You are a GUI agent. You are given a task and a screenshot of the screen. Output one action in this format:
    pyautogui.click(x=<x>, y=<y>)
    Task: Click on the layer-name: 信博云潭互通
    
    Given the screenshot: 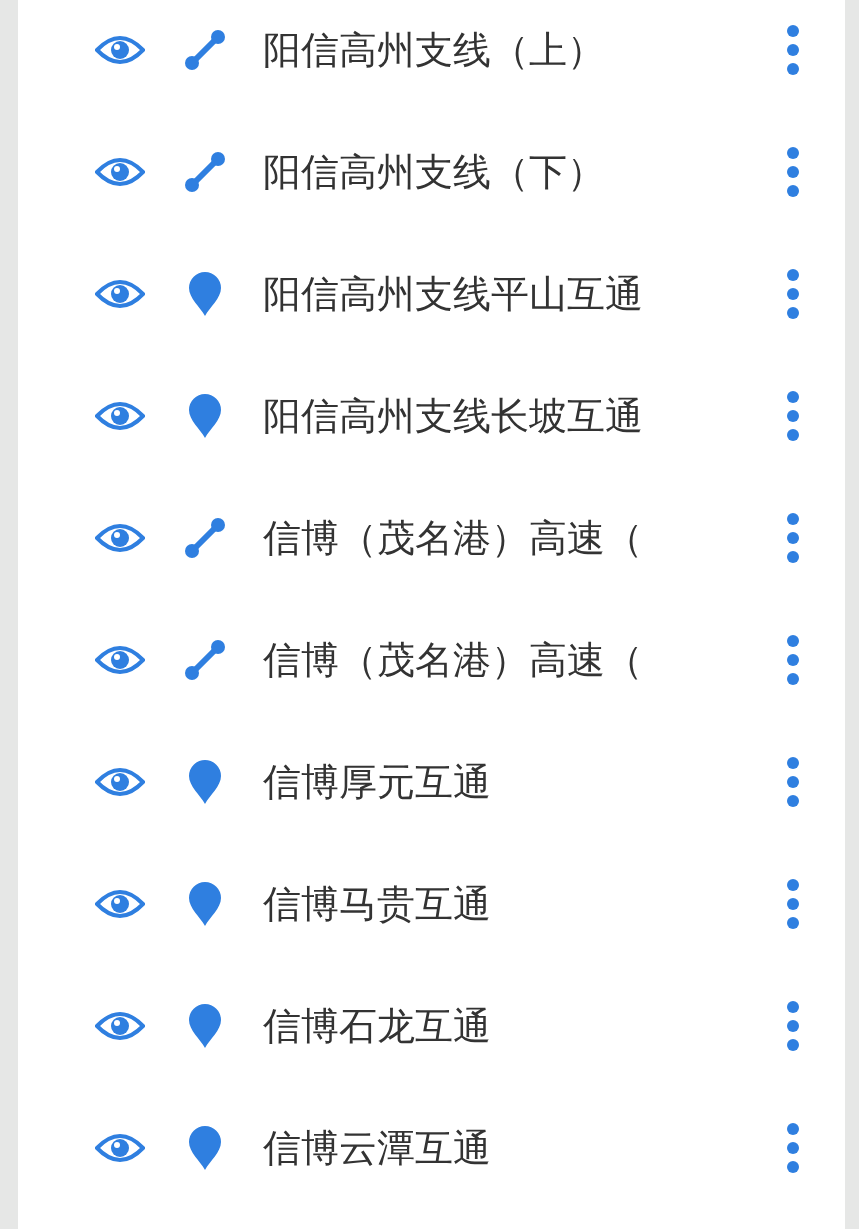 What is the action you would take?
    pyautogui.click(x=519, y=1148)
    